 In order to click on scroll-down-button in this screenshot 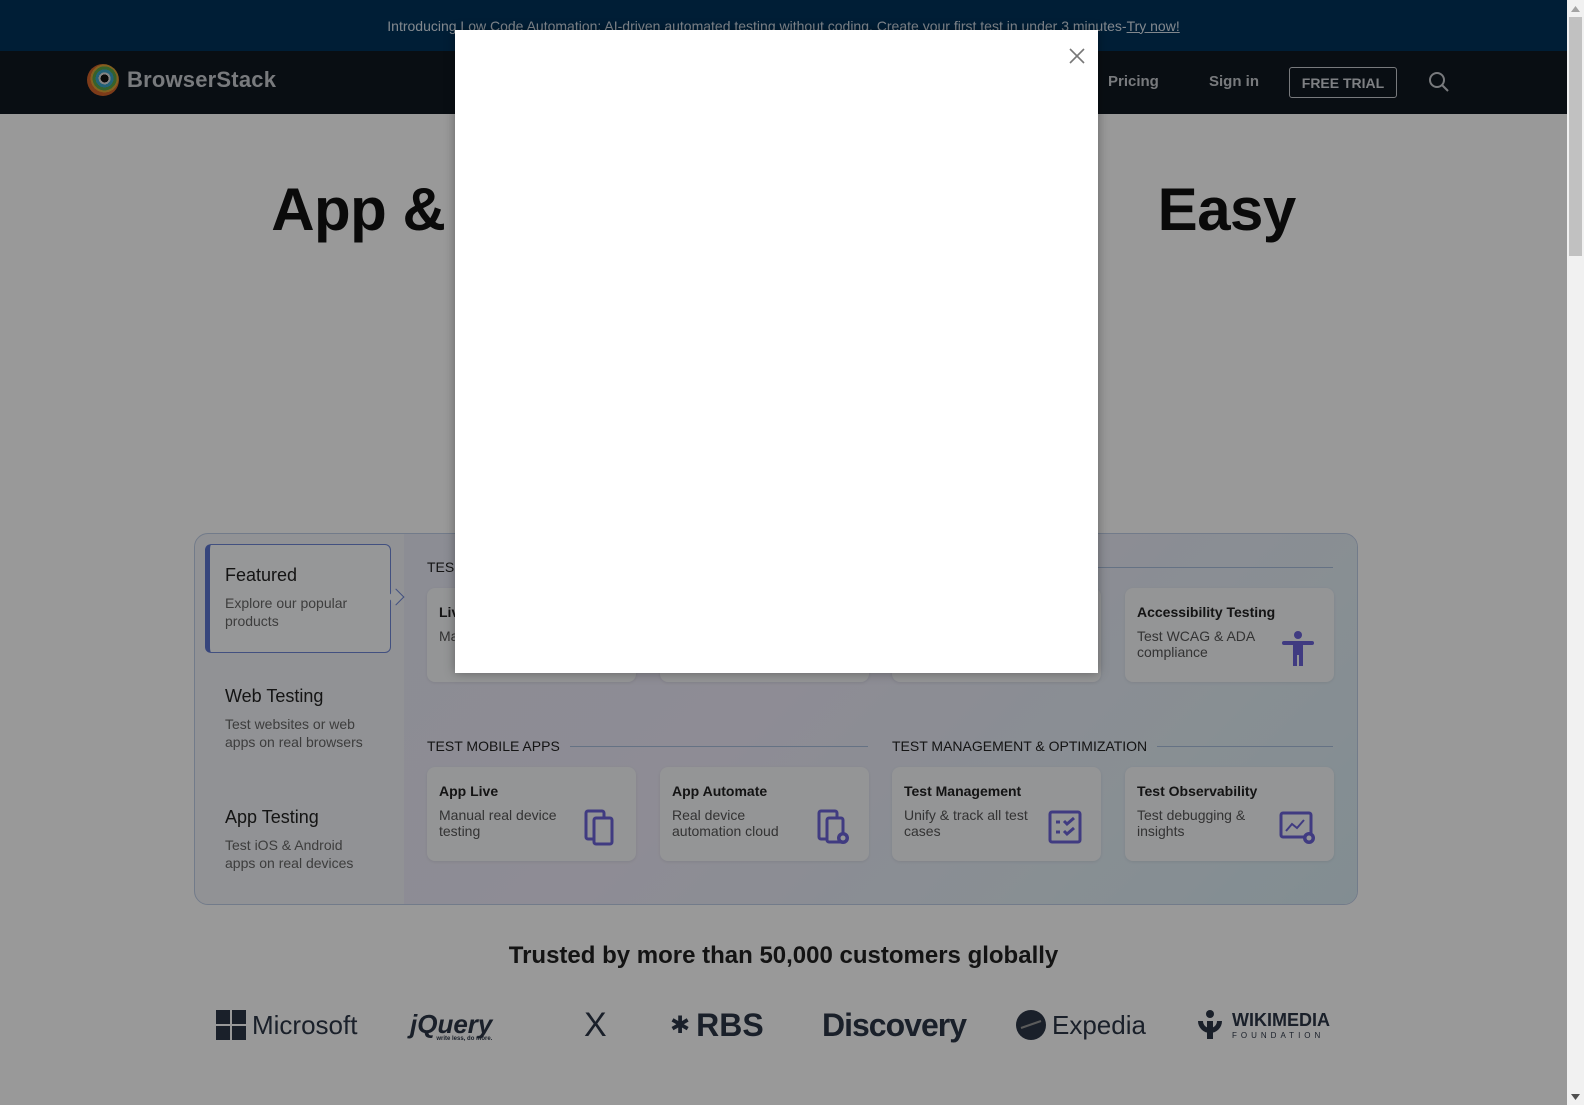, I will do `click(1575, 1096)`.